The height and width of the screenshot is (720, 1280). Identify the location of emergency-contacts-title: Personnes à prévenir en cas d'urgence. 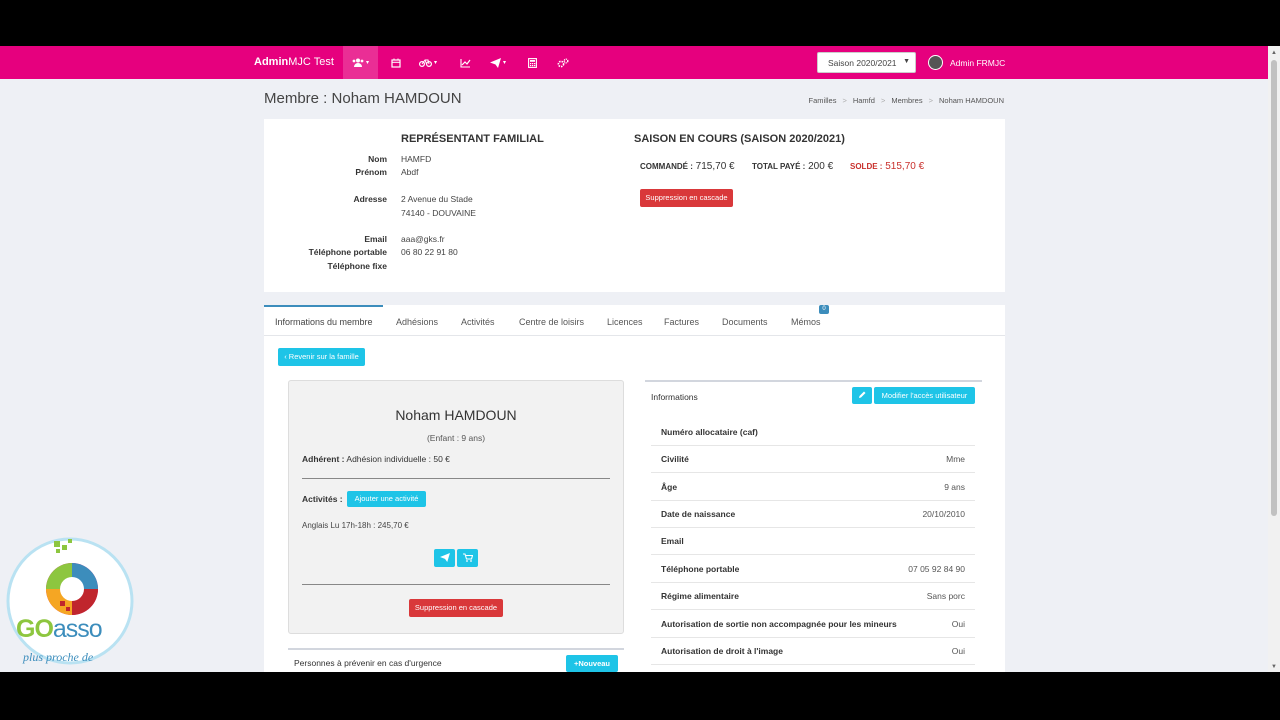
(368, 663).